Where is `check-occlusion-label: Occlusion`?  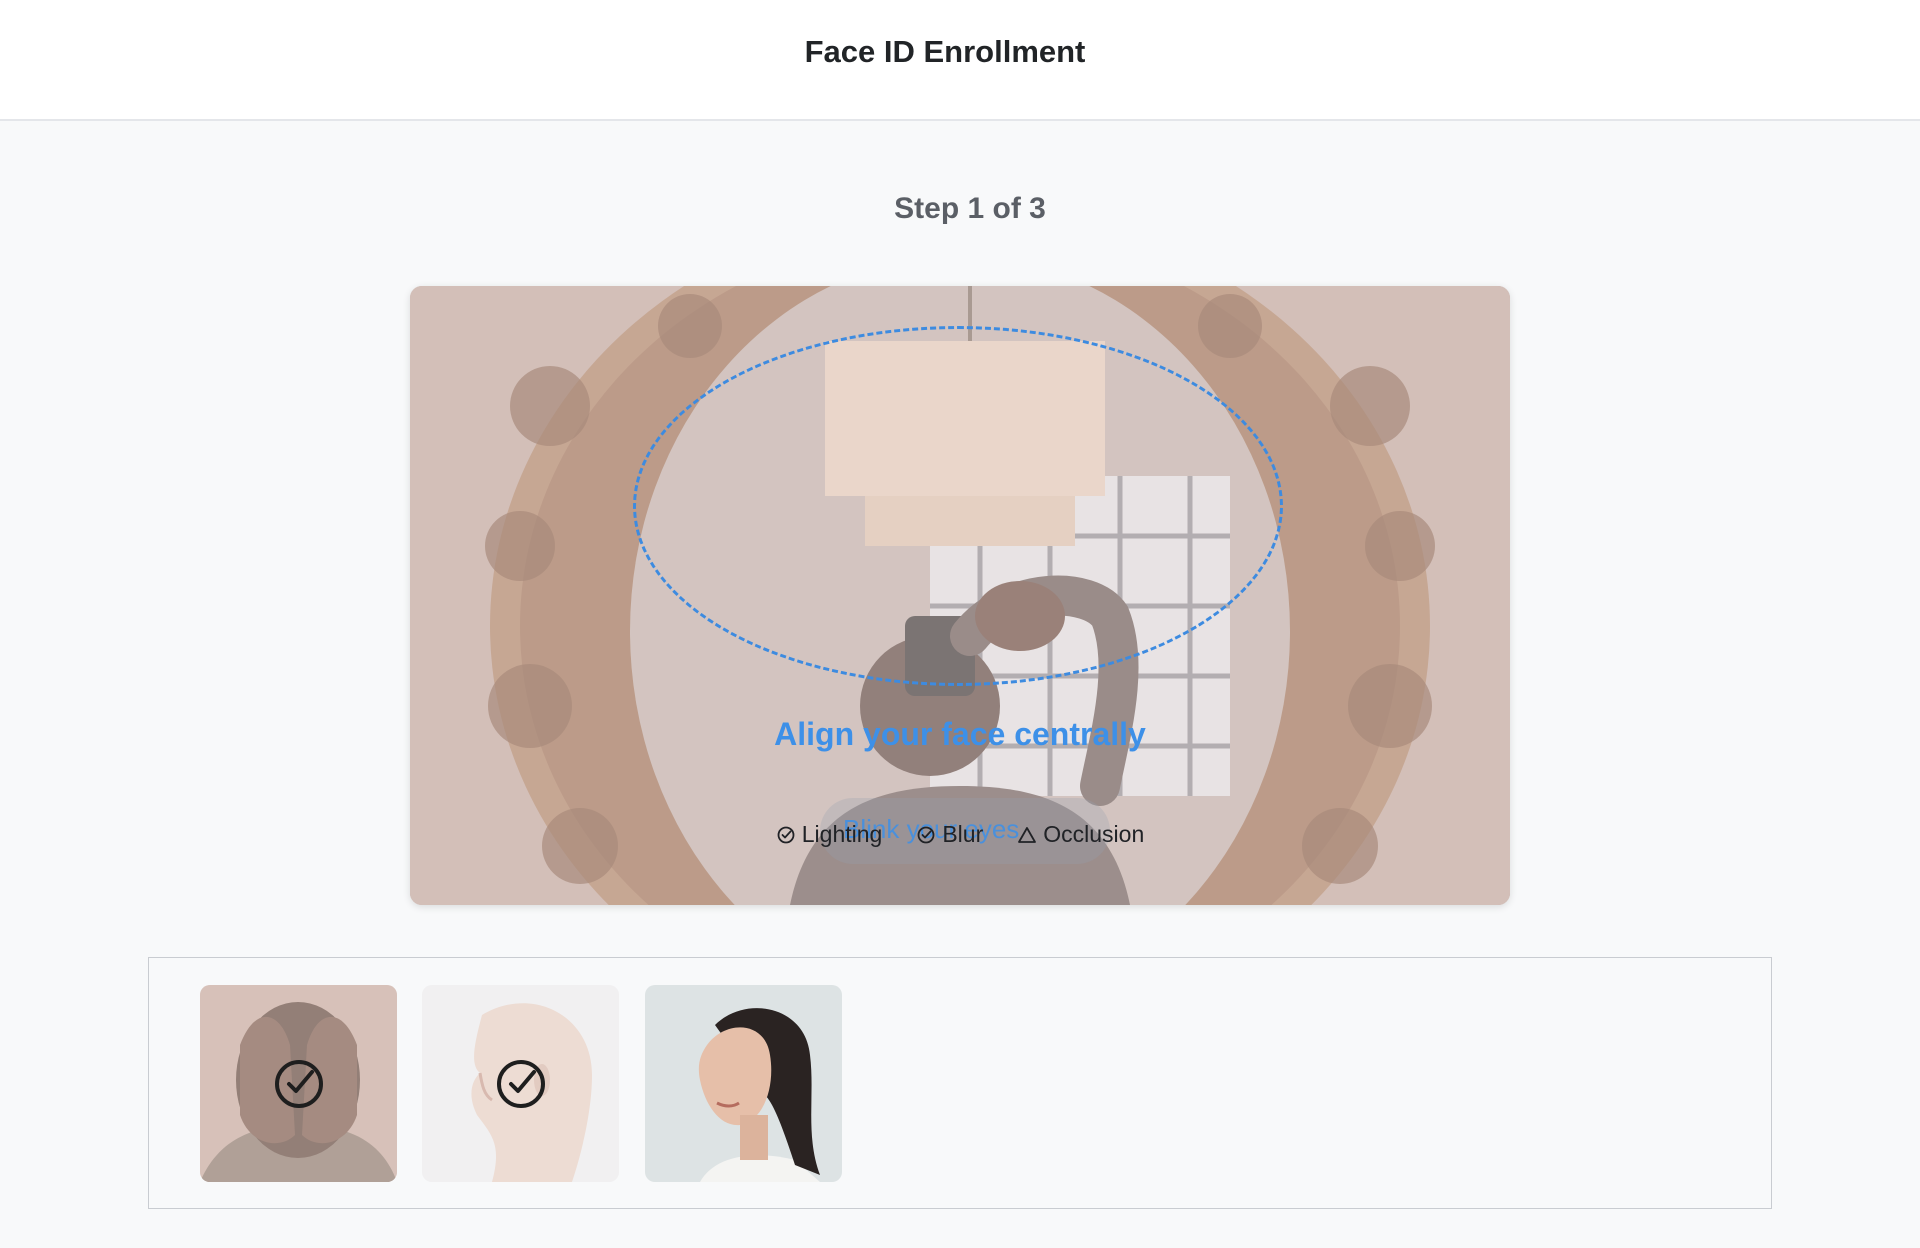
check-occlusion-label: Occlusion is located at coordinates (1094, 834).